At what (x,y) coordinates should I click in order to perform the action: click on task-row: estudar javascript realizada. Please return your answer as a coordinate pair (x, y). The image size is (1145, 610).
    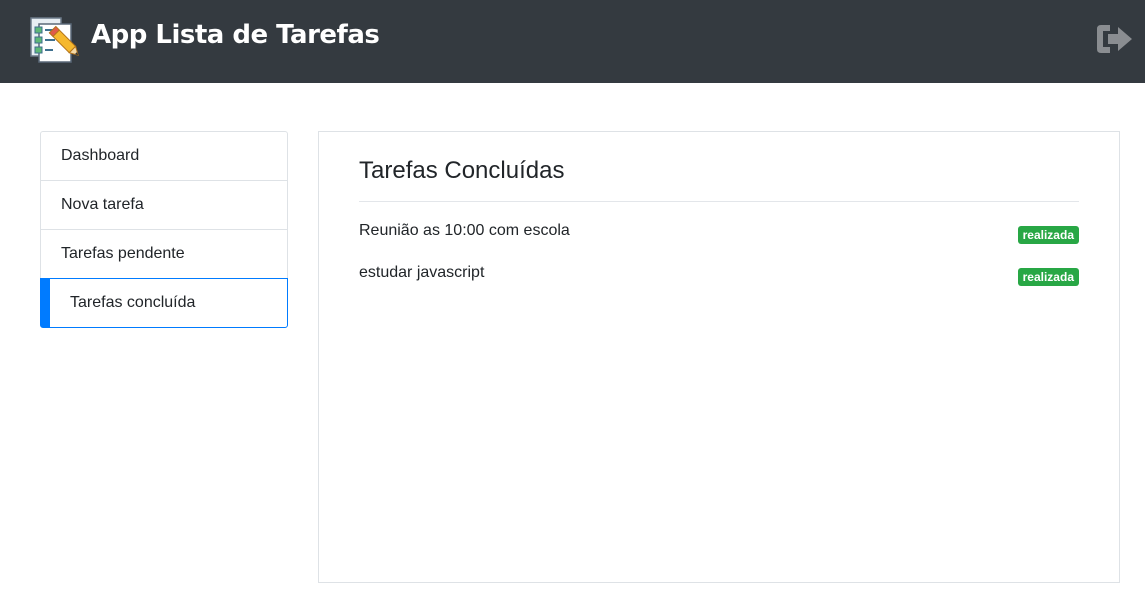
    Looking at the image, I should click on (719, 274).